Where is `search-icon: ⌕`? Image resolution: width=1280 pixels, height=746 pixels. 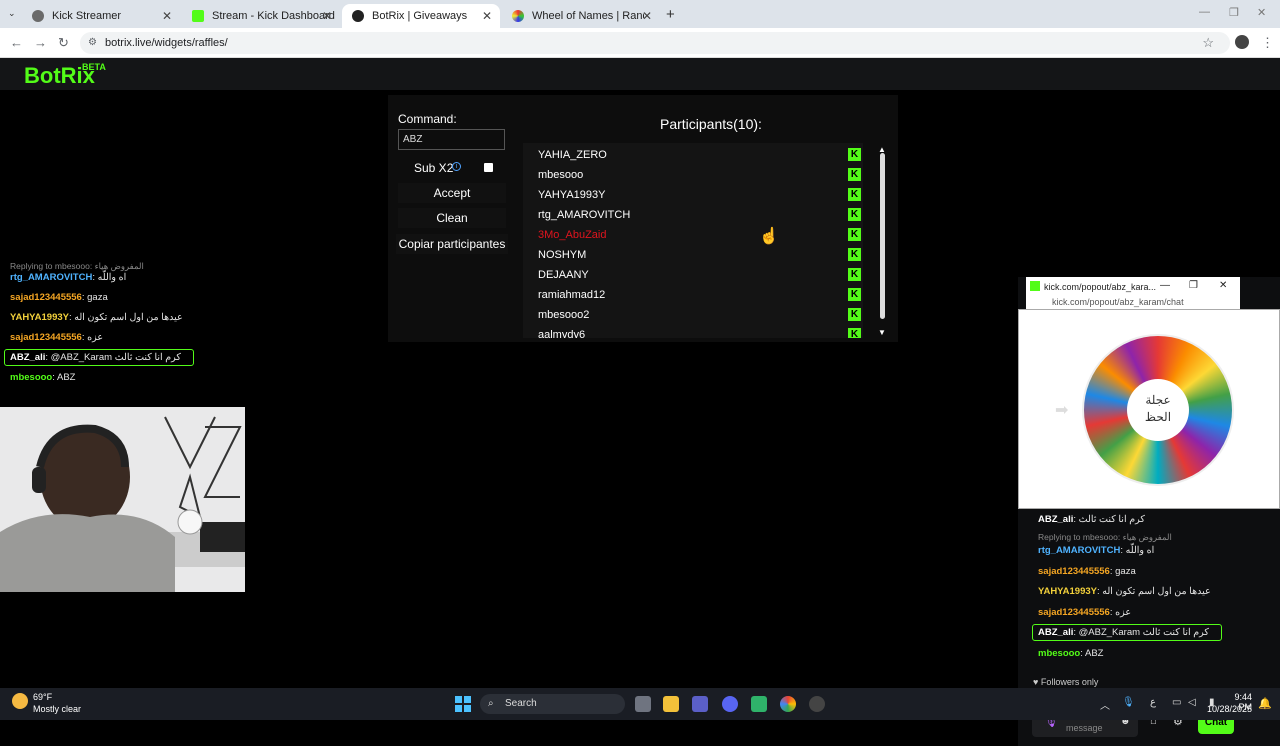
search-icon: ⌕ is located at coordinates (491, 703).